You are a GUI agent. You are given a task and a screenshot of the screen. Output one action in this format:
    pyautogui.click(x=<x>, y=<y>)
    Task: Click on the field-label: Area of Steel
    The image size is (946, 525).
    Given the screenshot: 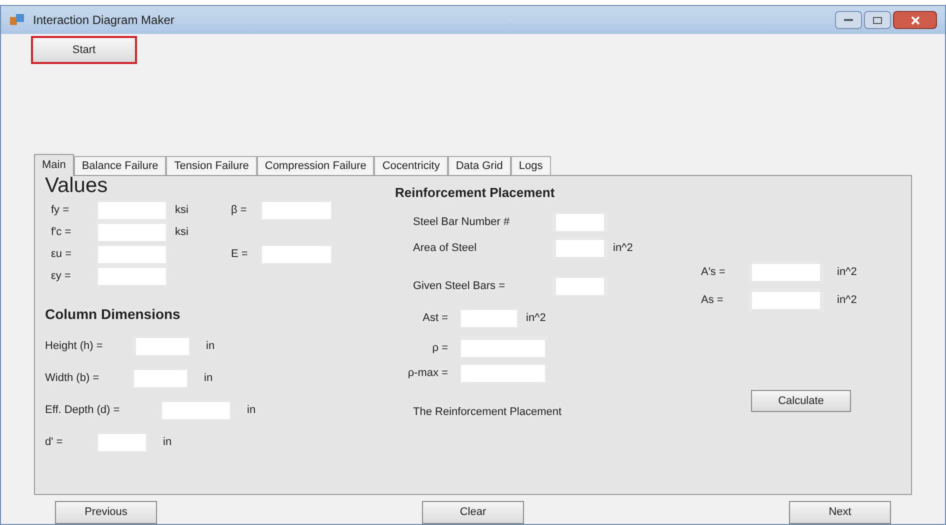 What is the action you would take?
    pyautogui.click(x=445, y=248)
    